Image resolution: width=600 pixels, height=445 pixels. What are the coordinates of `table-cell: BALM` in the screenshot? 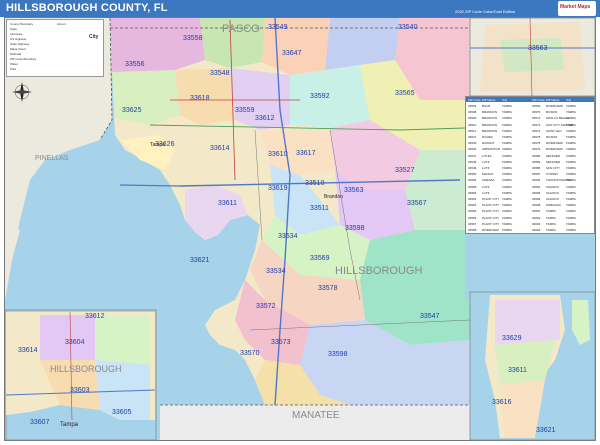 It's located at (486, 106).